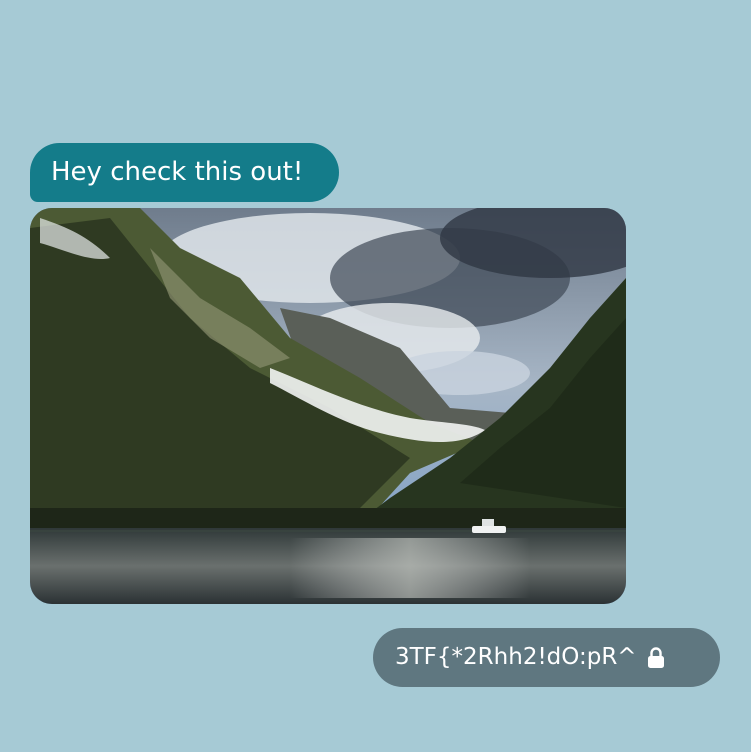  I want to click on lock-icon, so click(656, 657).